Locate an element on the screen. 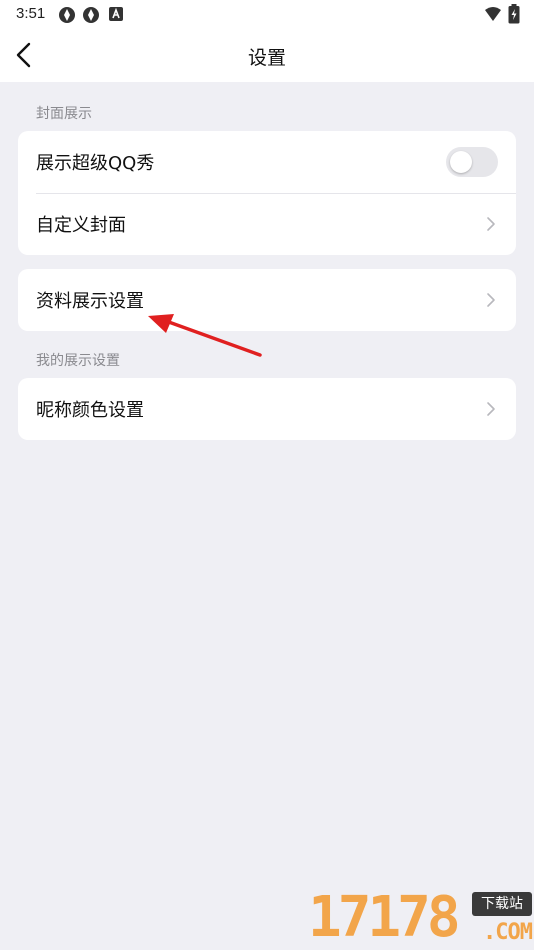 The height and width of the screenshot is (950, 534). watermark-logo: 17178 下载站 .COM is located at coordinates (421, 917).